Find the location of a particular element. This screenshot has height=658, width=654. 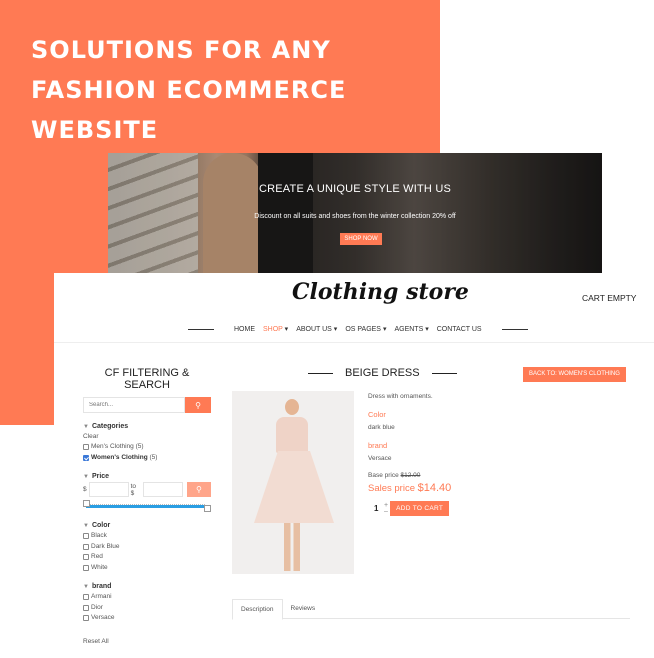

slider-min-handle is located at coordinates (86, 503).